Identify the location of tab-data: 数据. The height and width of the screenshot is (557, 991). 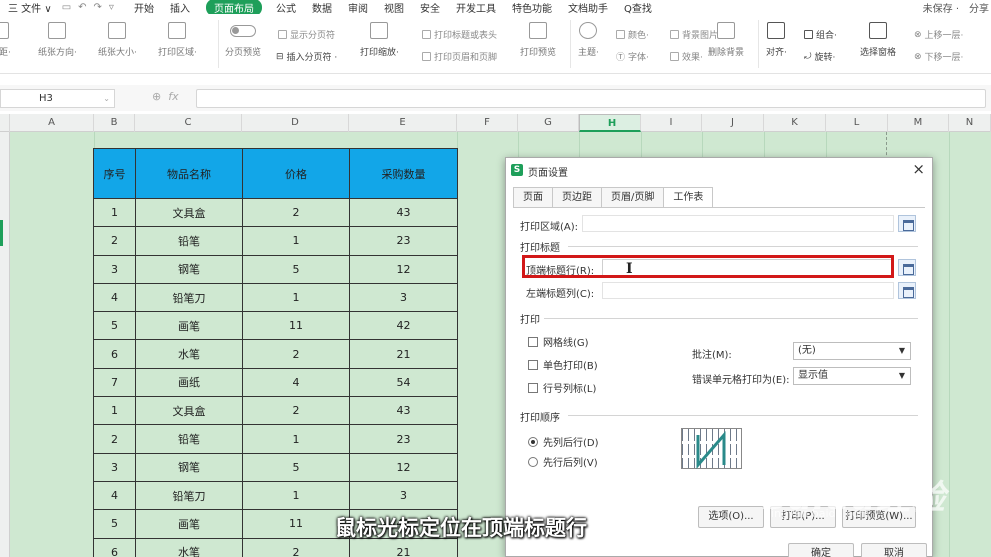
(322, 7).